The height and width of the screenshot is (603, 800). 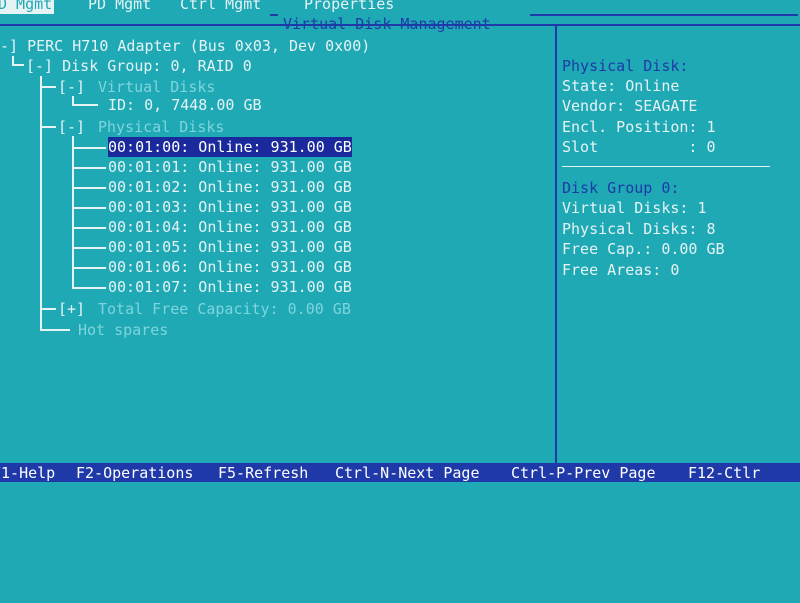 What do you see at coordinates (556, 243) in the screenshot?
I see `panel-divider` at bounding box center [556, 243].